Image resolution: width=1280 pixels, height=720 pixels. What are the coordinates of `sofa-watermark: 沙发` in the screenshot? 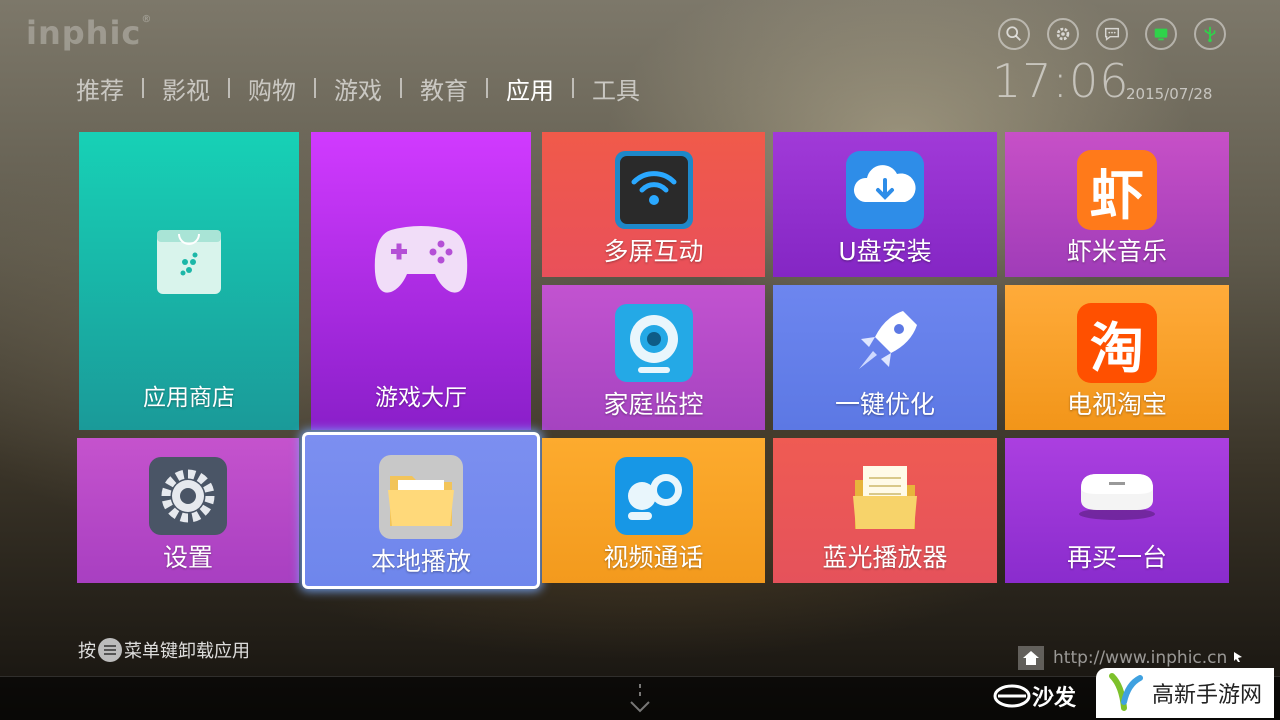 It's located at (1034, 696).